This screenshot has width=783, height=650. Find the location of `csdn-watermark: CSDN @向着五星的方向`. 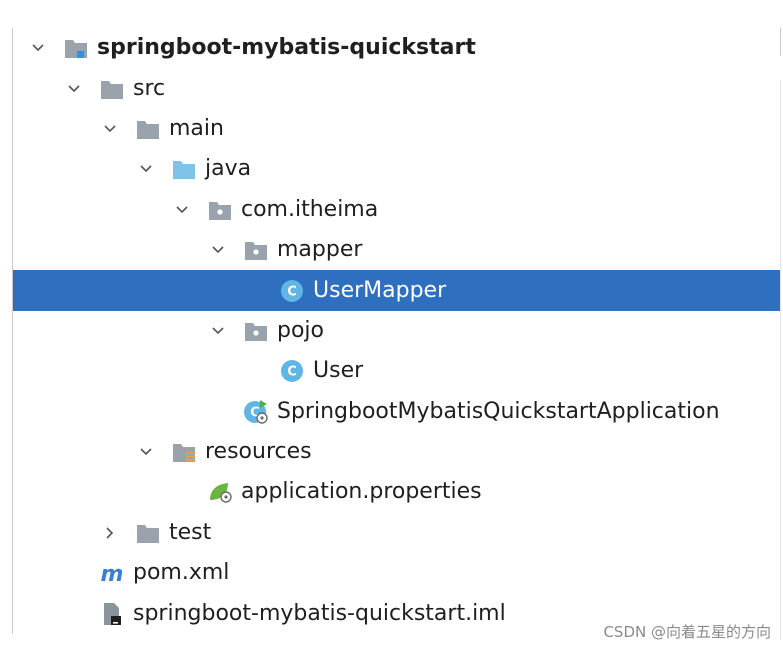

csdn-watermark: CSDN @向着五星的方向 is located at coordinates (687, 632).